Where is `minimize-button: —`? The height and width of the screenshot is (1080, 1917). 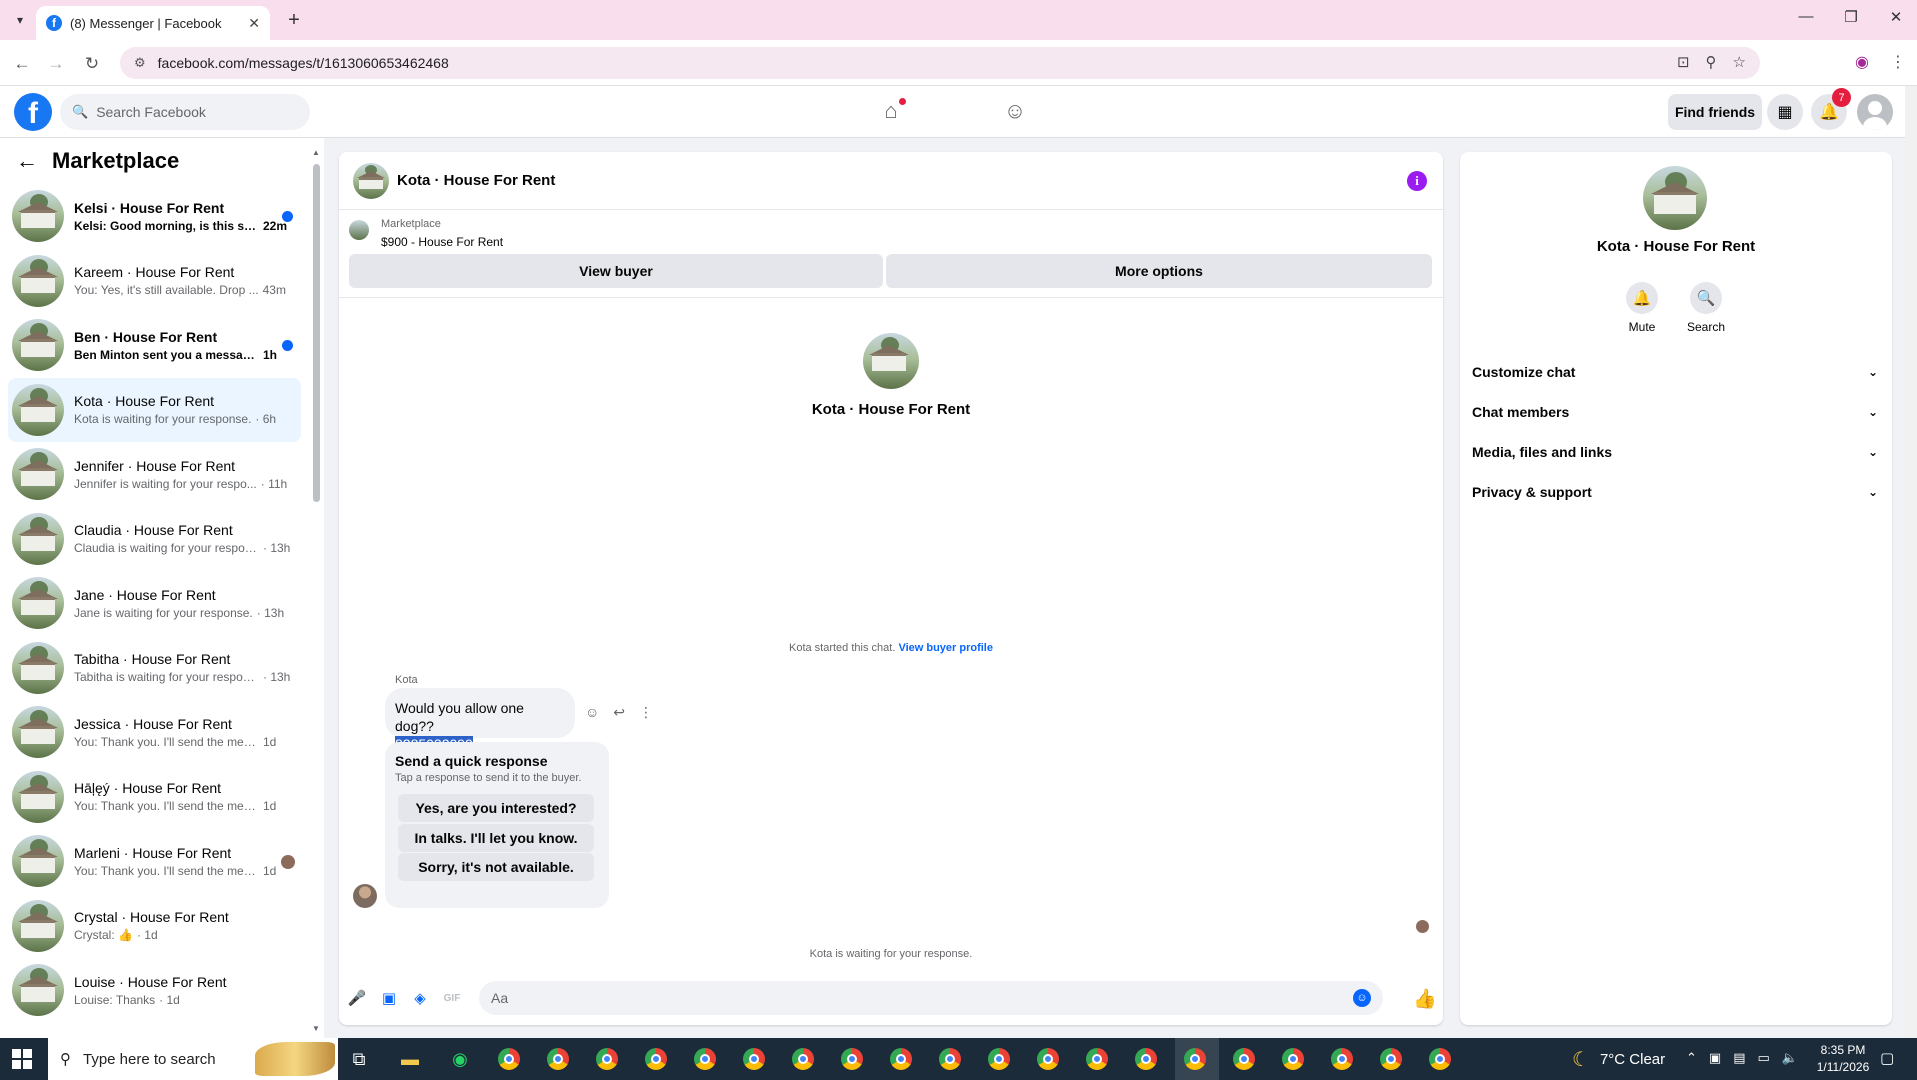 minimize-button: — is located at coordinates (1806, 16).